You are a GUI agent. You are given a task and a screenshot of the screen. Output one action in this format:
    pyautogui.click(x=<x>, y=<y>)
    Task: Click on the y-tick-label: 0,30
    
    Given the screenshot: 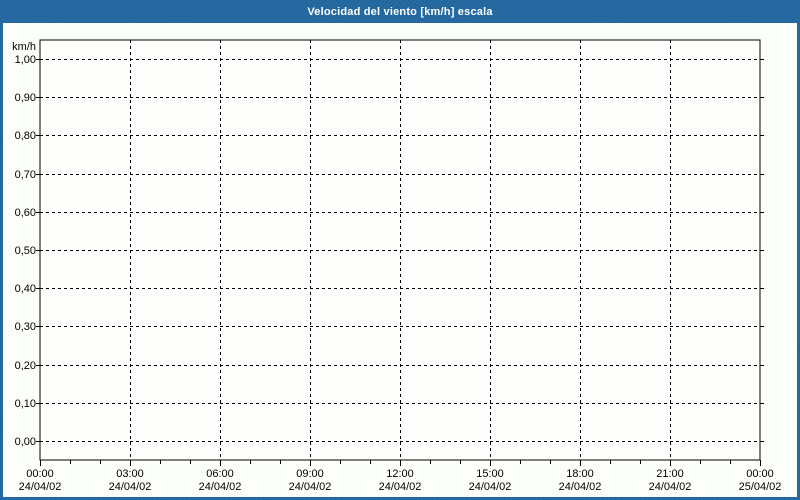 What is the action you would take?
    pyautogui.click(x=25, y=326)
    